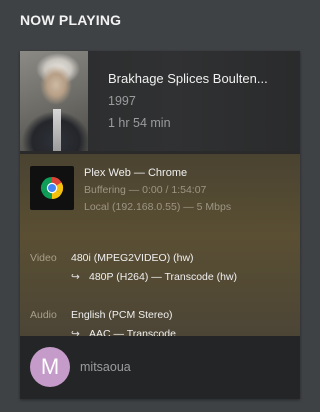 The width and height of the screenshot is (320, 412). I want to click on video-transcode: ↪ 480P (H264) — Transcode (hw), so click(154, 277).